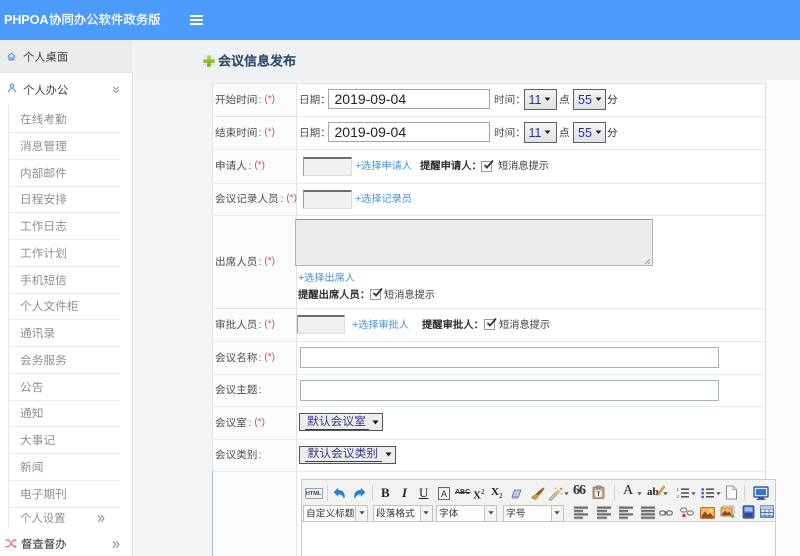  What do you see at coordinates (678, 489) in the screenshot?
I see `svg-text: 1` at bounding box center [678, 489].